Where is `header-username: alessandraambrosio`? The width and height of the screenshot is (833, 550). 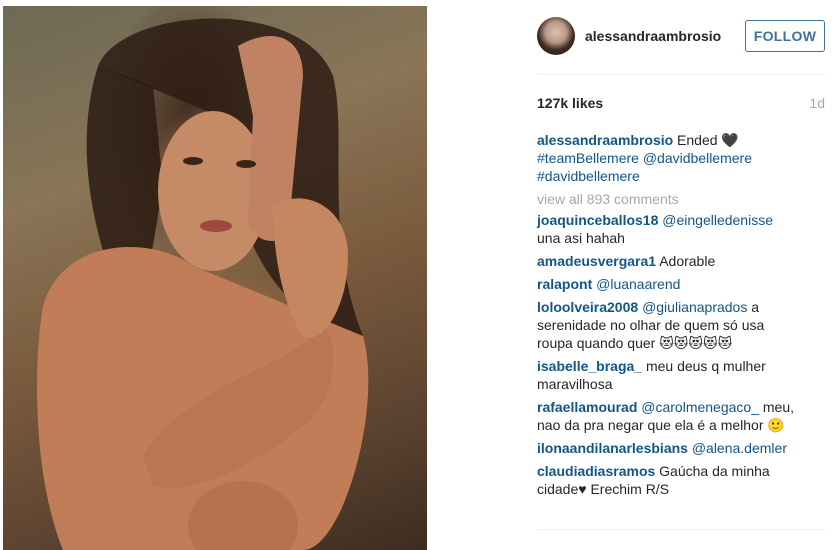 header-username: alessandraambrosio is located at coordinates (653, 36).